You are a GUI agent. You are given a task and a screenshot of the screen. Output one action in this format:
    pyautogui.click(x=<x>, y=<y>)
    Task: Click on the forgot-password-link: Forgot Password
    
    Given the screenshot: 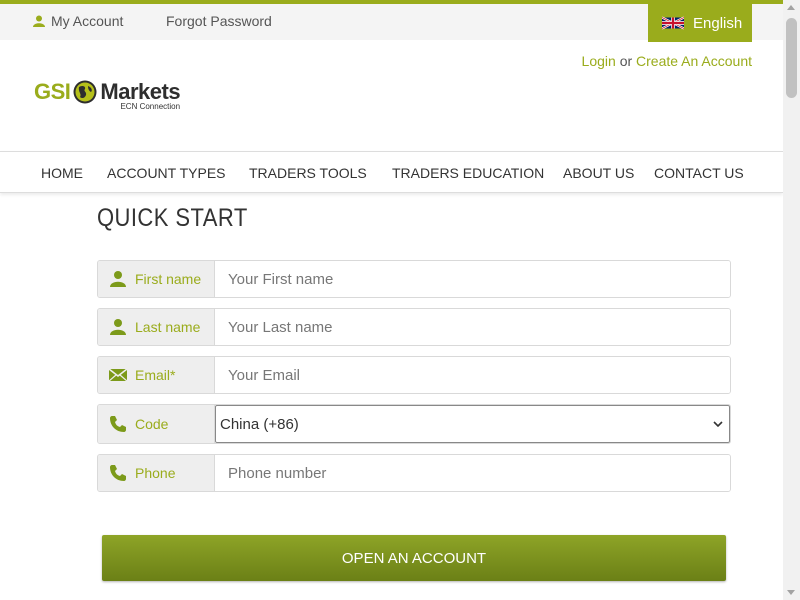 What is the action you would take?
    pyautogui.click(x=219, y=21)
    